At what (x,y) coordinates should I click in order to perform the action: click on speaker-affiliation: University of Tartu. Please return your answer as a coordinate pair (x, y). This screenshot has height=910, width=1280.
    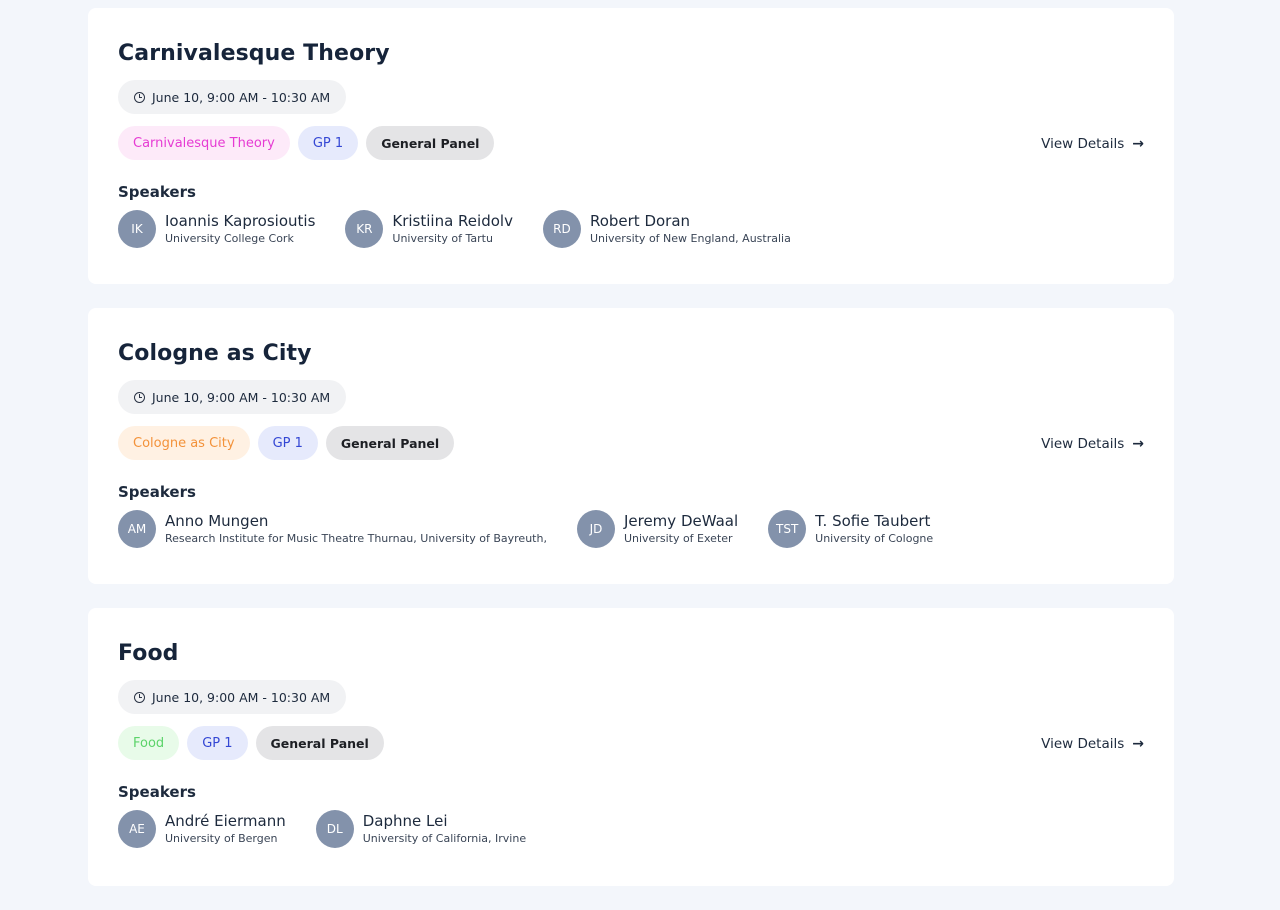
    Looking at the image, I should click on (442, 238).